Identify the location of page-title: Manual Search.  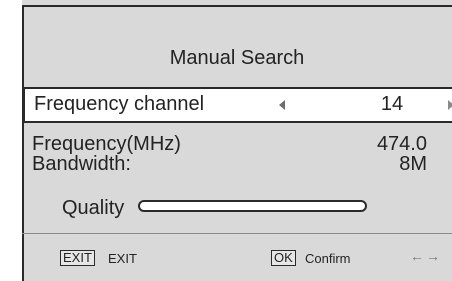
(237, 58).